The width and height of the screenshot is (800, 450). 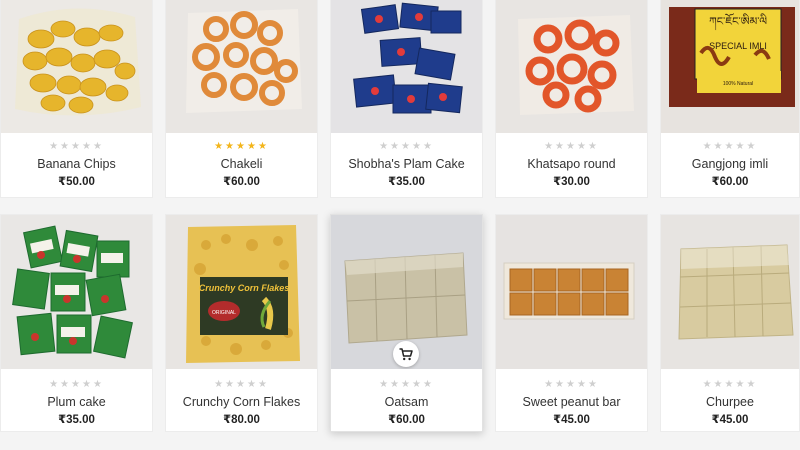 I want to click on product-card-khatsapo-round: ★★★★★ Khatsapo round ₹30.00, so click(x=571, y=99).